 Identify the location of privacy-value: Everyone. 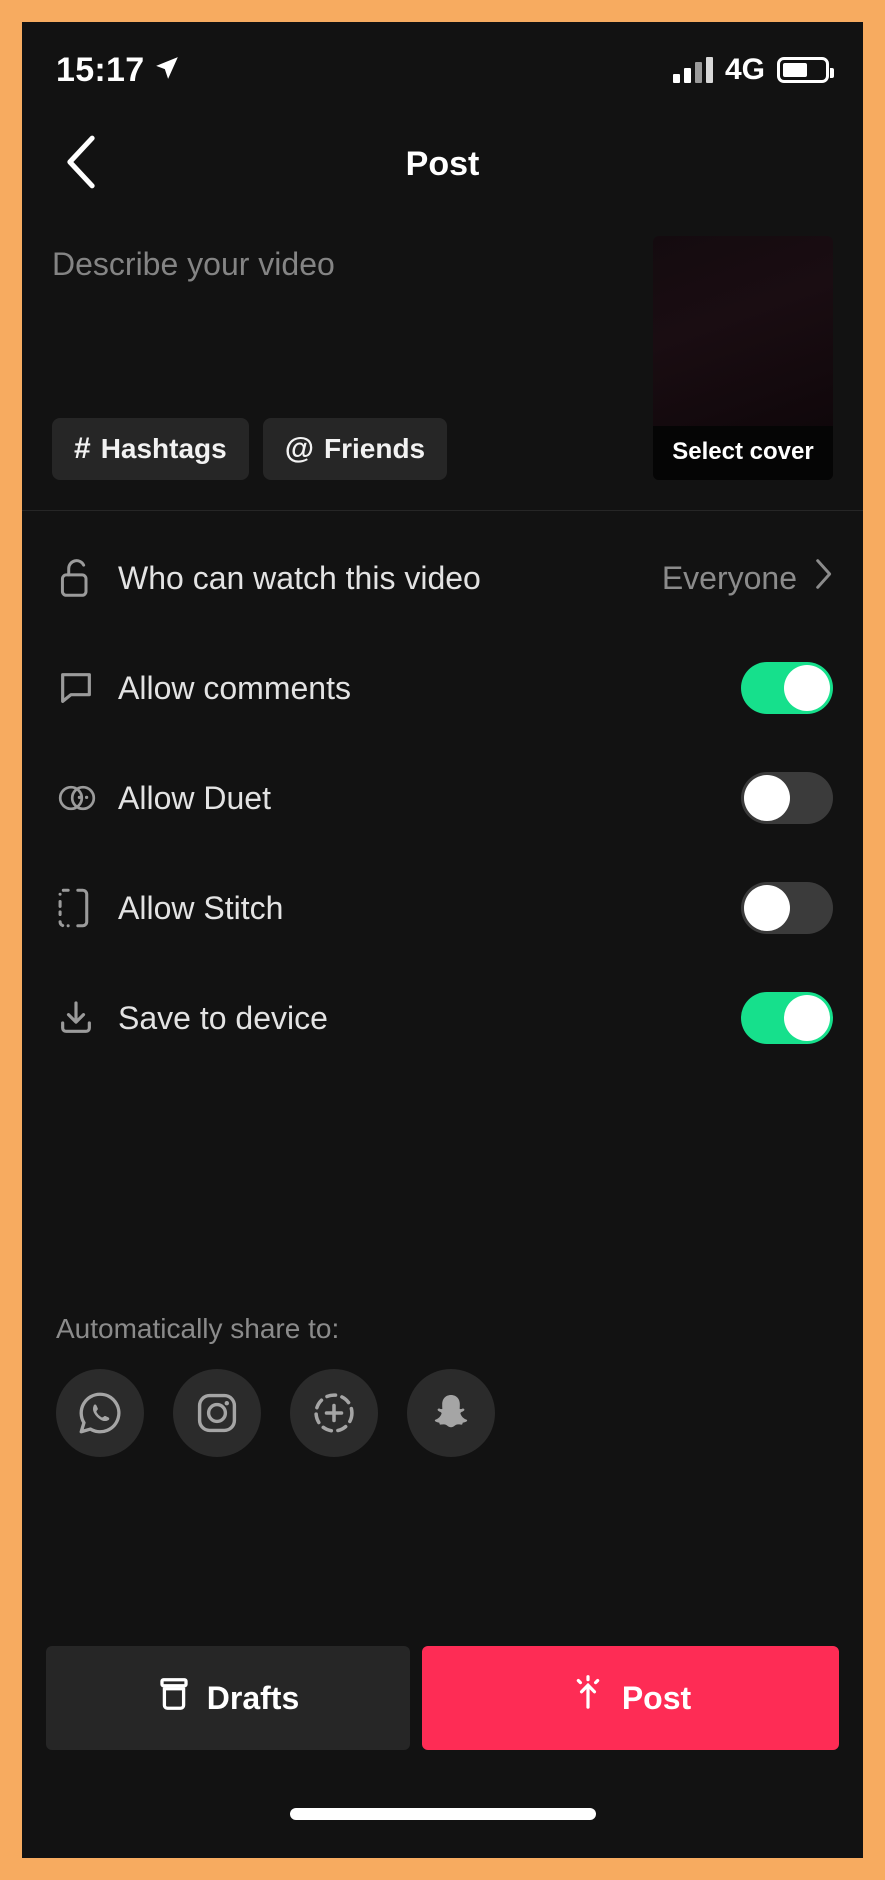
(729, 577).